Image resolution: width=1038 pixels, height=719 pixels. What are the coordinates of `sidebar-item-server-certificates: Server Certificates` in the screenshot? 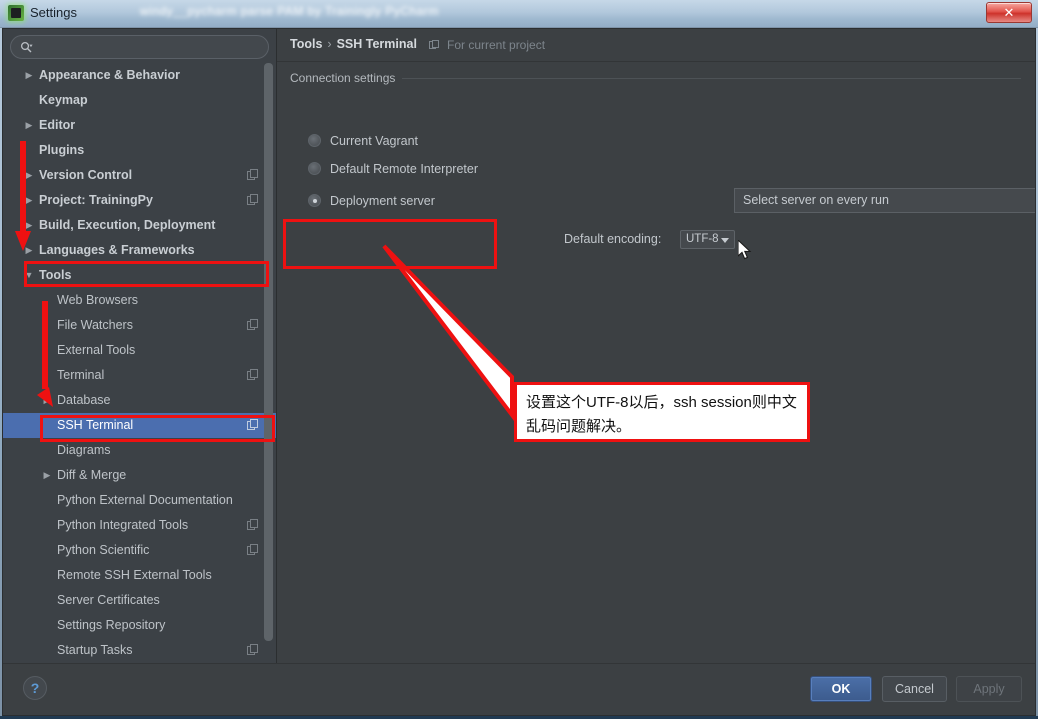 It's located at (139, 600).